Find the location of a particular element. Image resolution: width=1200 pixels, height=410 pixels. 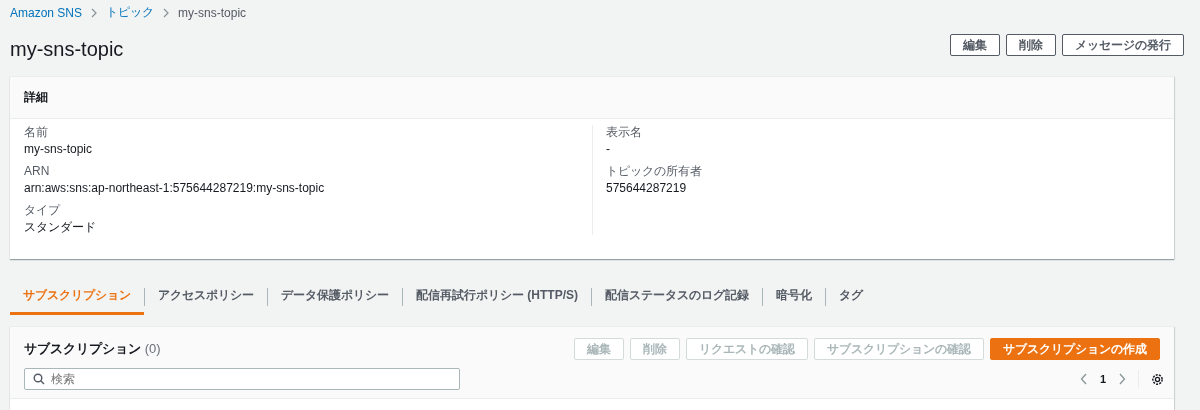

field-value: arn:aws:sns:ap-northeast-1:575644287219:my-sns-topic is located at coordinates (175, 188).